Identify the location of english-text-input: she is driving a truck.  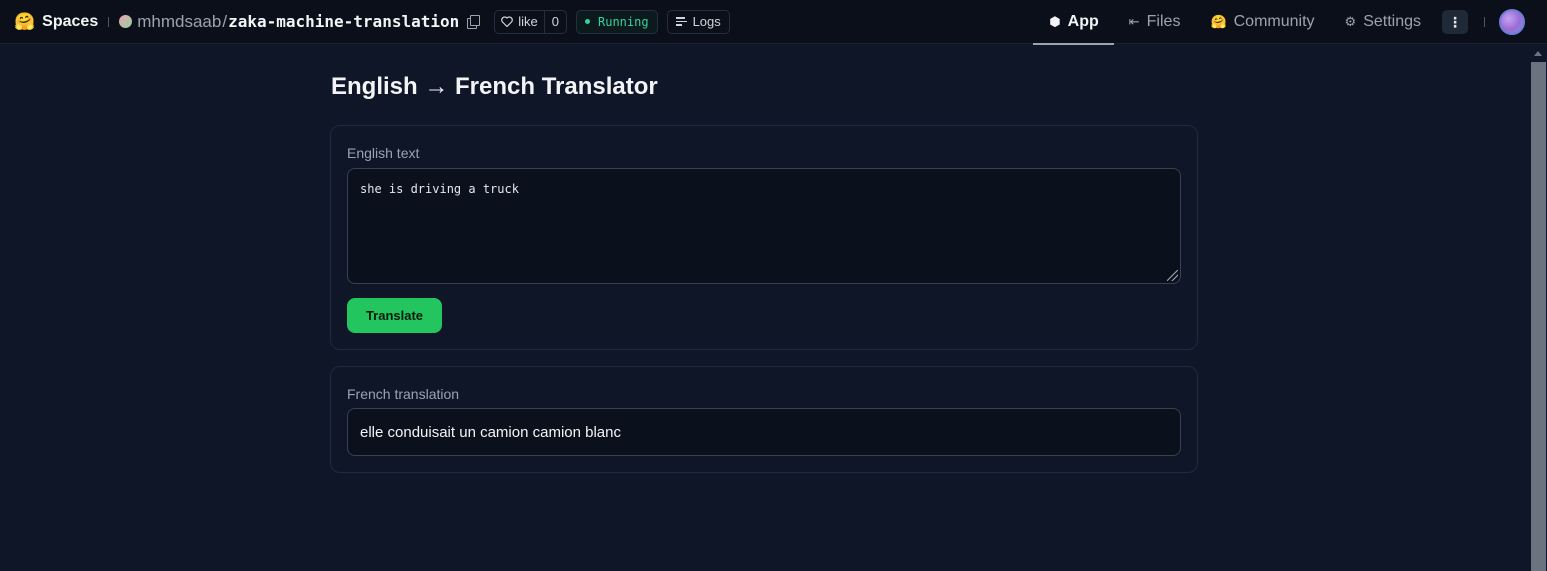
(764, 226).